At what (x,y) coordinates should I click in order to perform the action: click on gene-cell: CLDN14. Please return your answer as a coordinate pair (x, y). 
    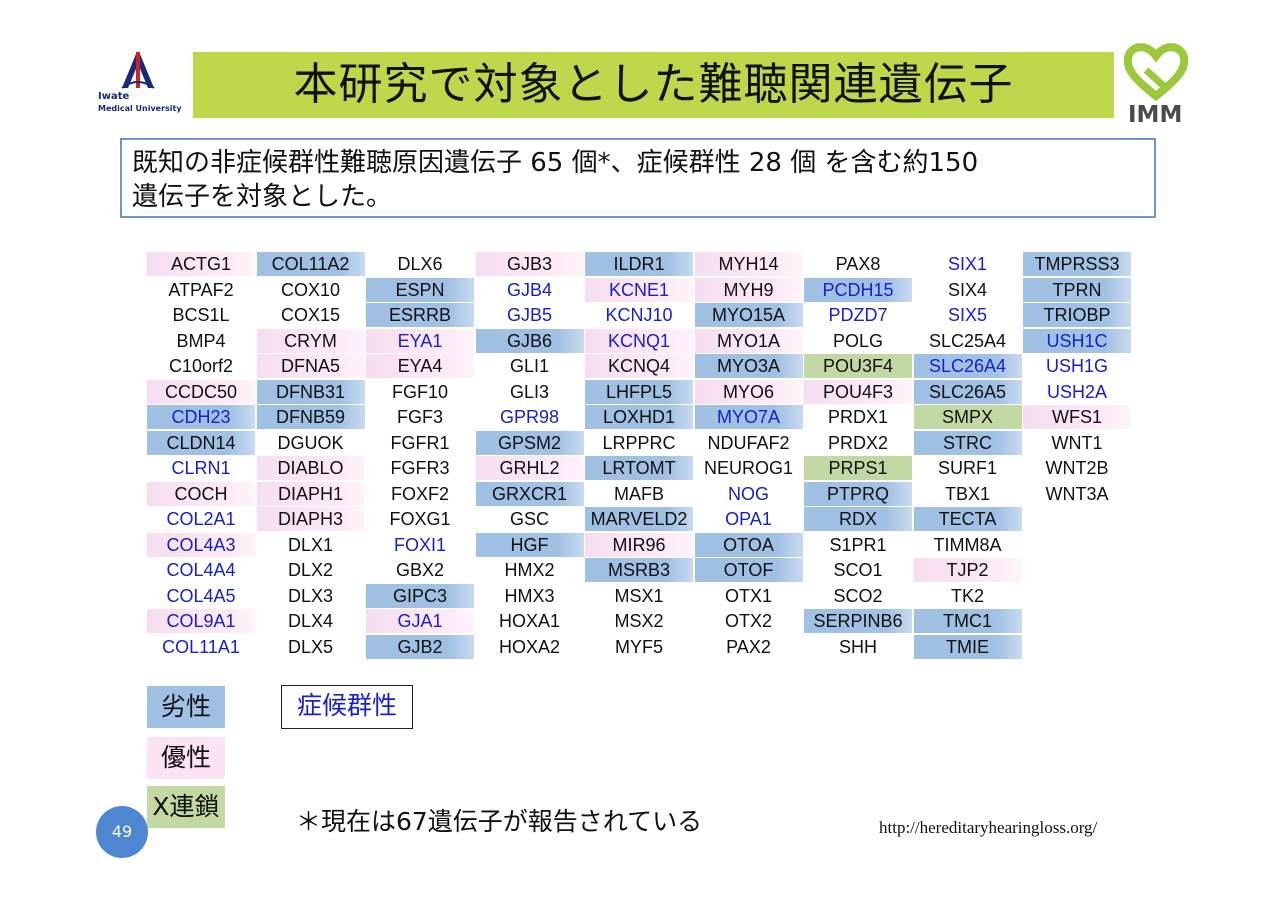
    Looking at the image, I should click on (201, 442).